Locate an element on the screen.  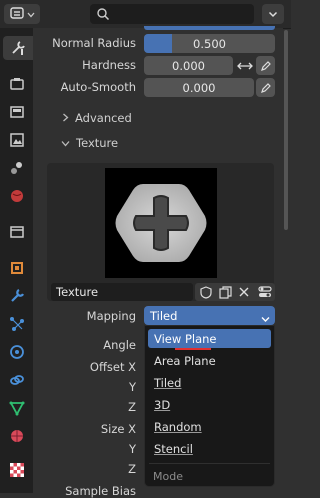
physics-tab-icon is located at coordinates (17, 352).